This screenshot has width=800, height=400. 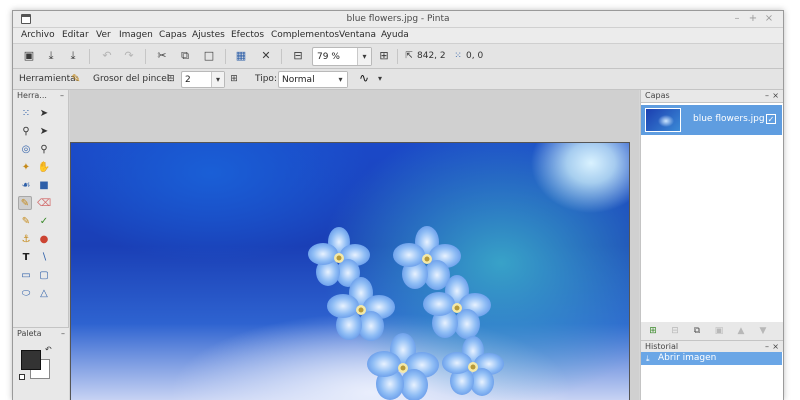 What do you see at coordinates (398, 19) in the screenshot?
I see `title-bar: blue flowers.jpg - Pinta – + ×` at bounding box center [398, 19].